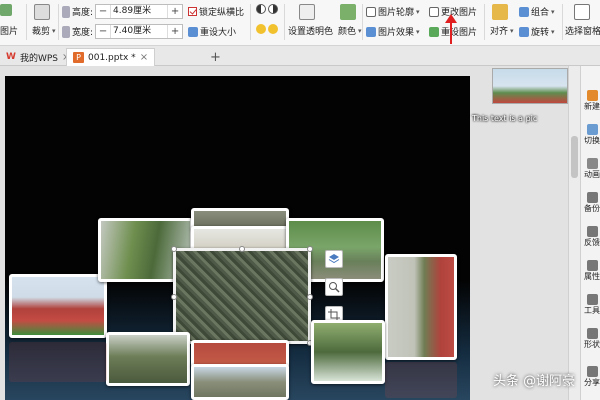 Image resolution: width=600 pixels, height=400 pixels. Describe the element at coordinates (334, 259) in the screenshot. I see `layers-icon` at that location.